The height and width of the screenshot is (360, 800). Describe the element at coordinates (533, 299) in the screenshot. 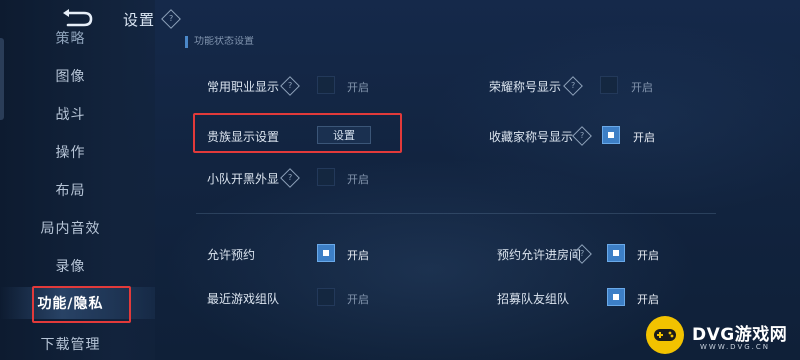

I see `setting-label-recruit-team: 招募队友组队` at that location.